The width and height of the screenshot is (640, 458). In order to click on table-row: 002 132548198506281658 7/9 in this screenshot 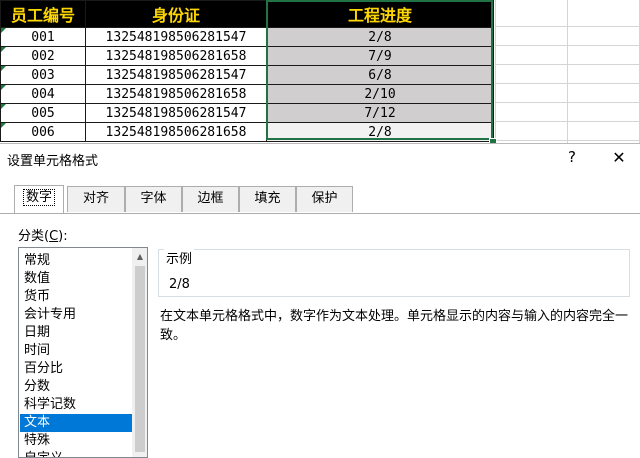, I will do `click(247, 56)`.